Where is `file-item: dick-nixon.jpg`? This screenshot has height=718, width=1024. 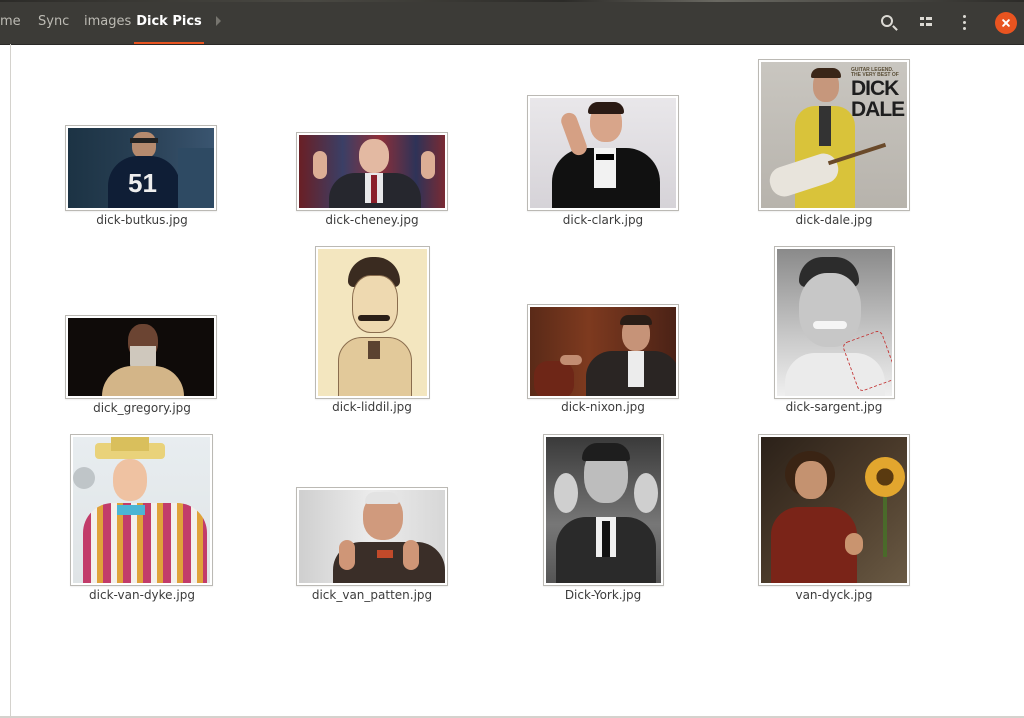 file-item: dick-nixon.jpg is located at coordinates (603, 360).